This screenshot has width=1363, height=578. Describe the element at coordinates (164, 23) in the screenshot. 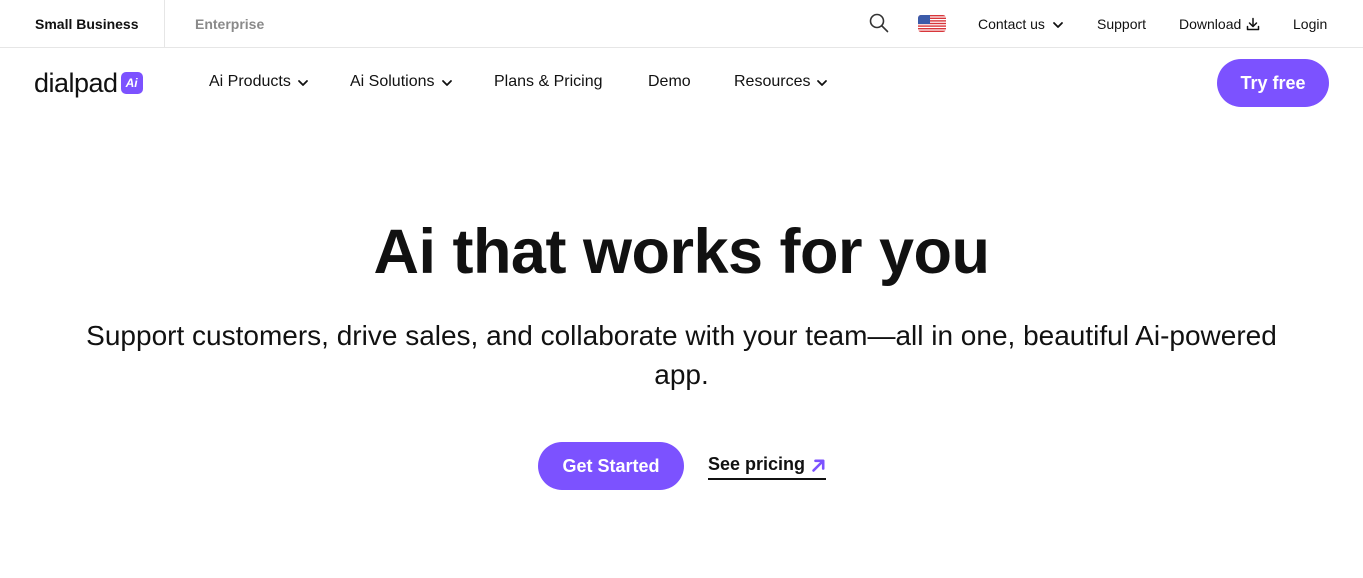

I see `segment-divider` at that location.